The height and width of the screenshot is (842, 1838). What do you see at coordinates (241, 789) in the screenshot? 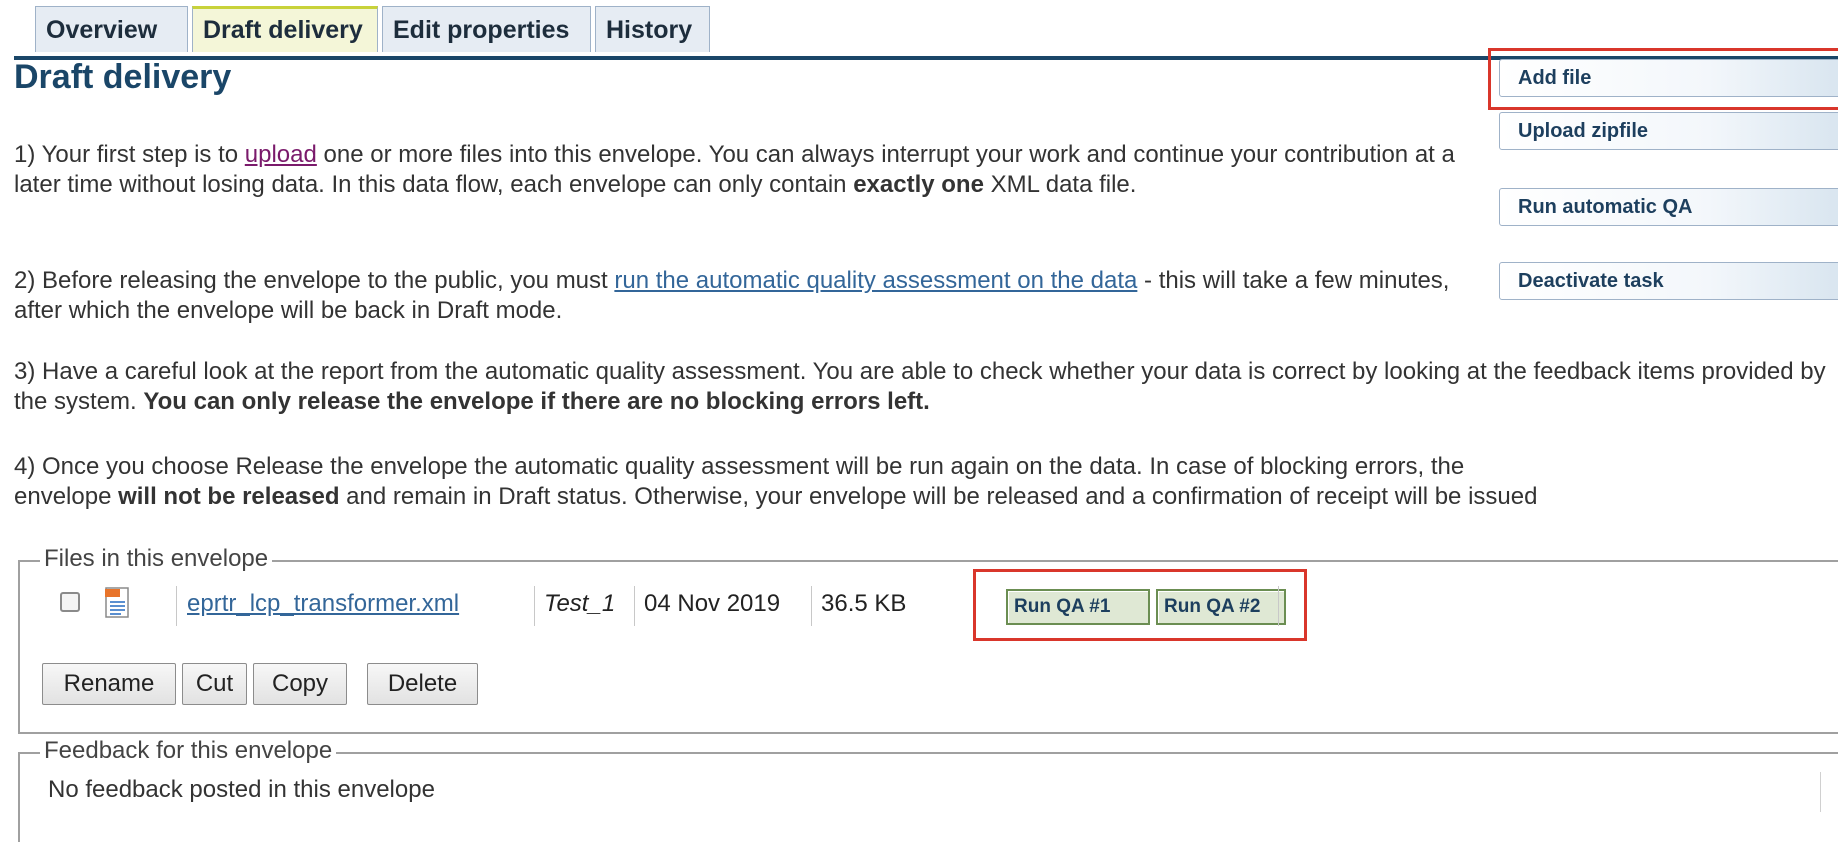
I see `feedback-empty-text: No feedback posted in this envelope` at bounding box center [241, 789].